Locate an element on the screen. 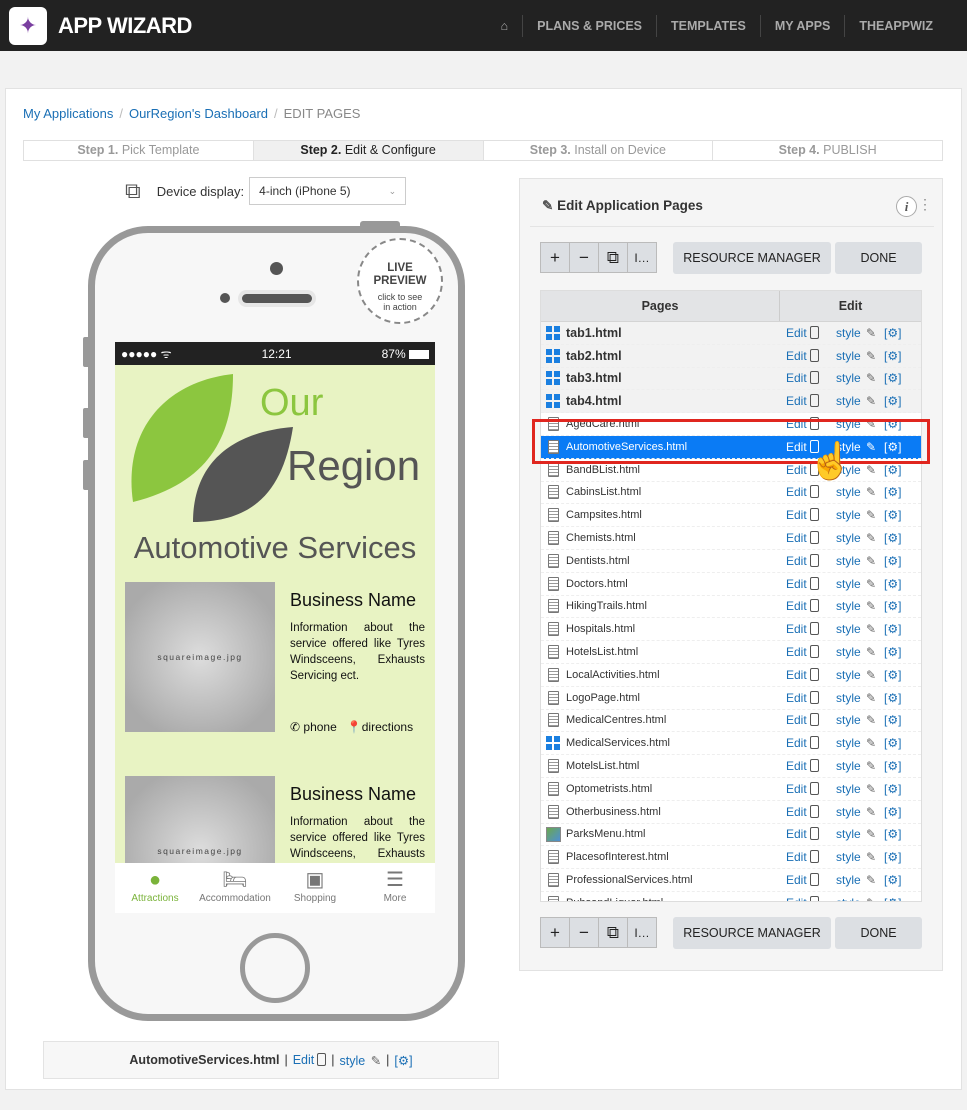 This screenshot has width=967, height=1110. duplicate-page-button: ⧉ is located at coordinates (613, 932).